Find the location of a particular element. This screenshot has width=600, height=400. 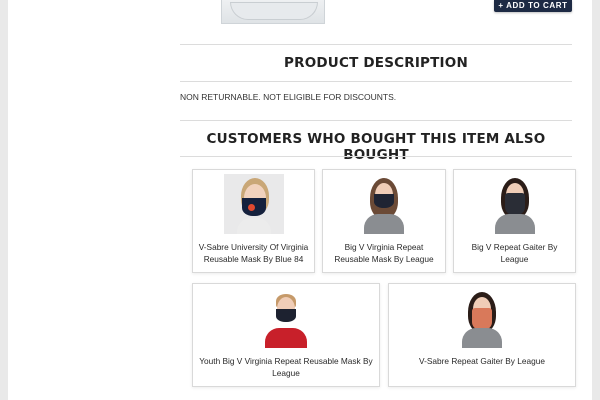

product-image is located at coordinates (273, 12).